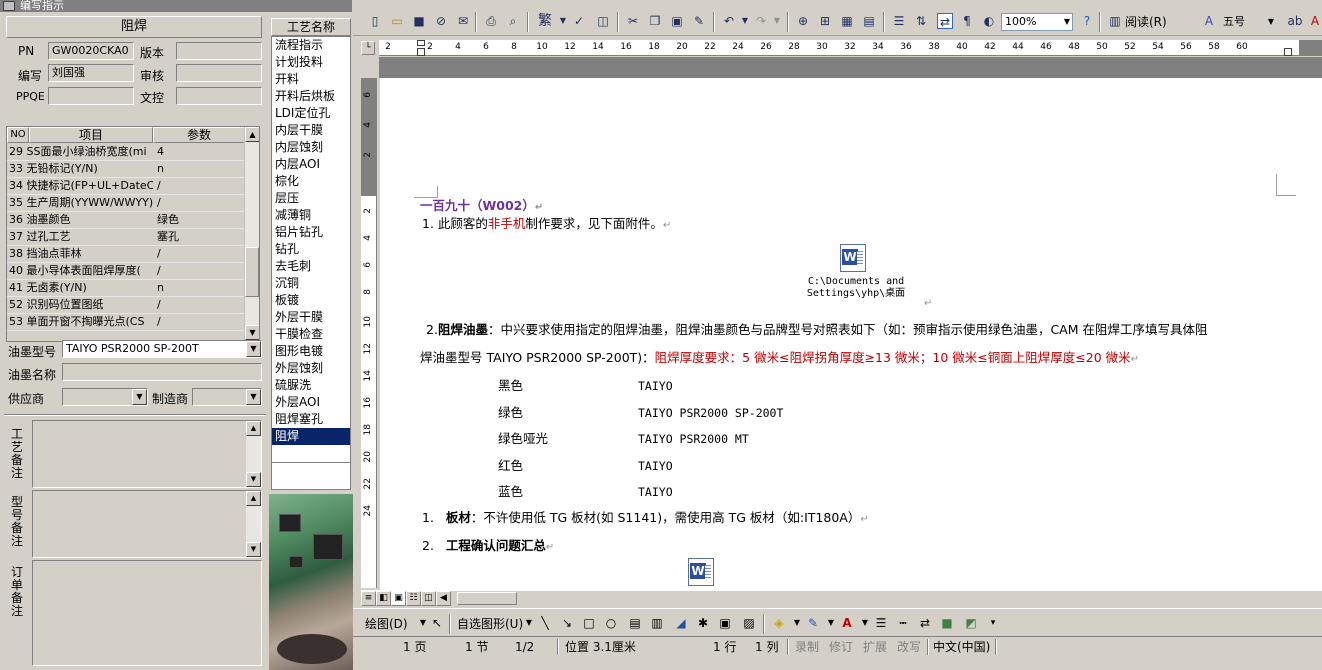  I want to click on process-item: 流程指示, so click(311, 45).